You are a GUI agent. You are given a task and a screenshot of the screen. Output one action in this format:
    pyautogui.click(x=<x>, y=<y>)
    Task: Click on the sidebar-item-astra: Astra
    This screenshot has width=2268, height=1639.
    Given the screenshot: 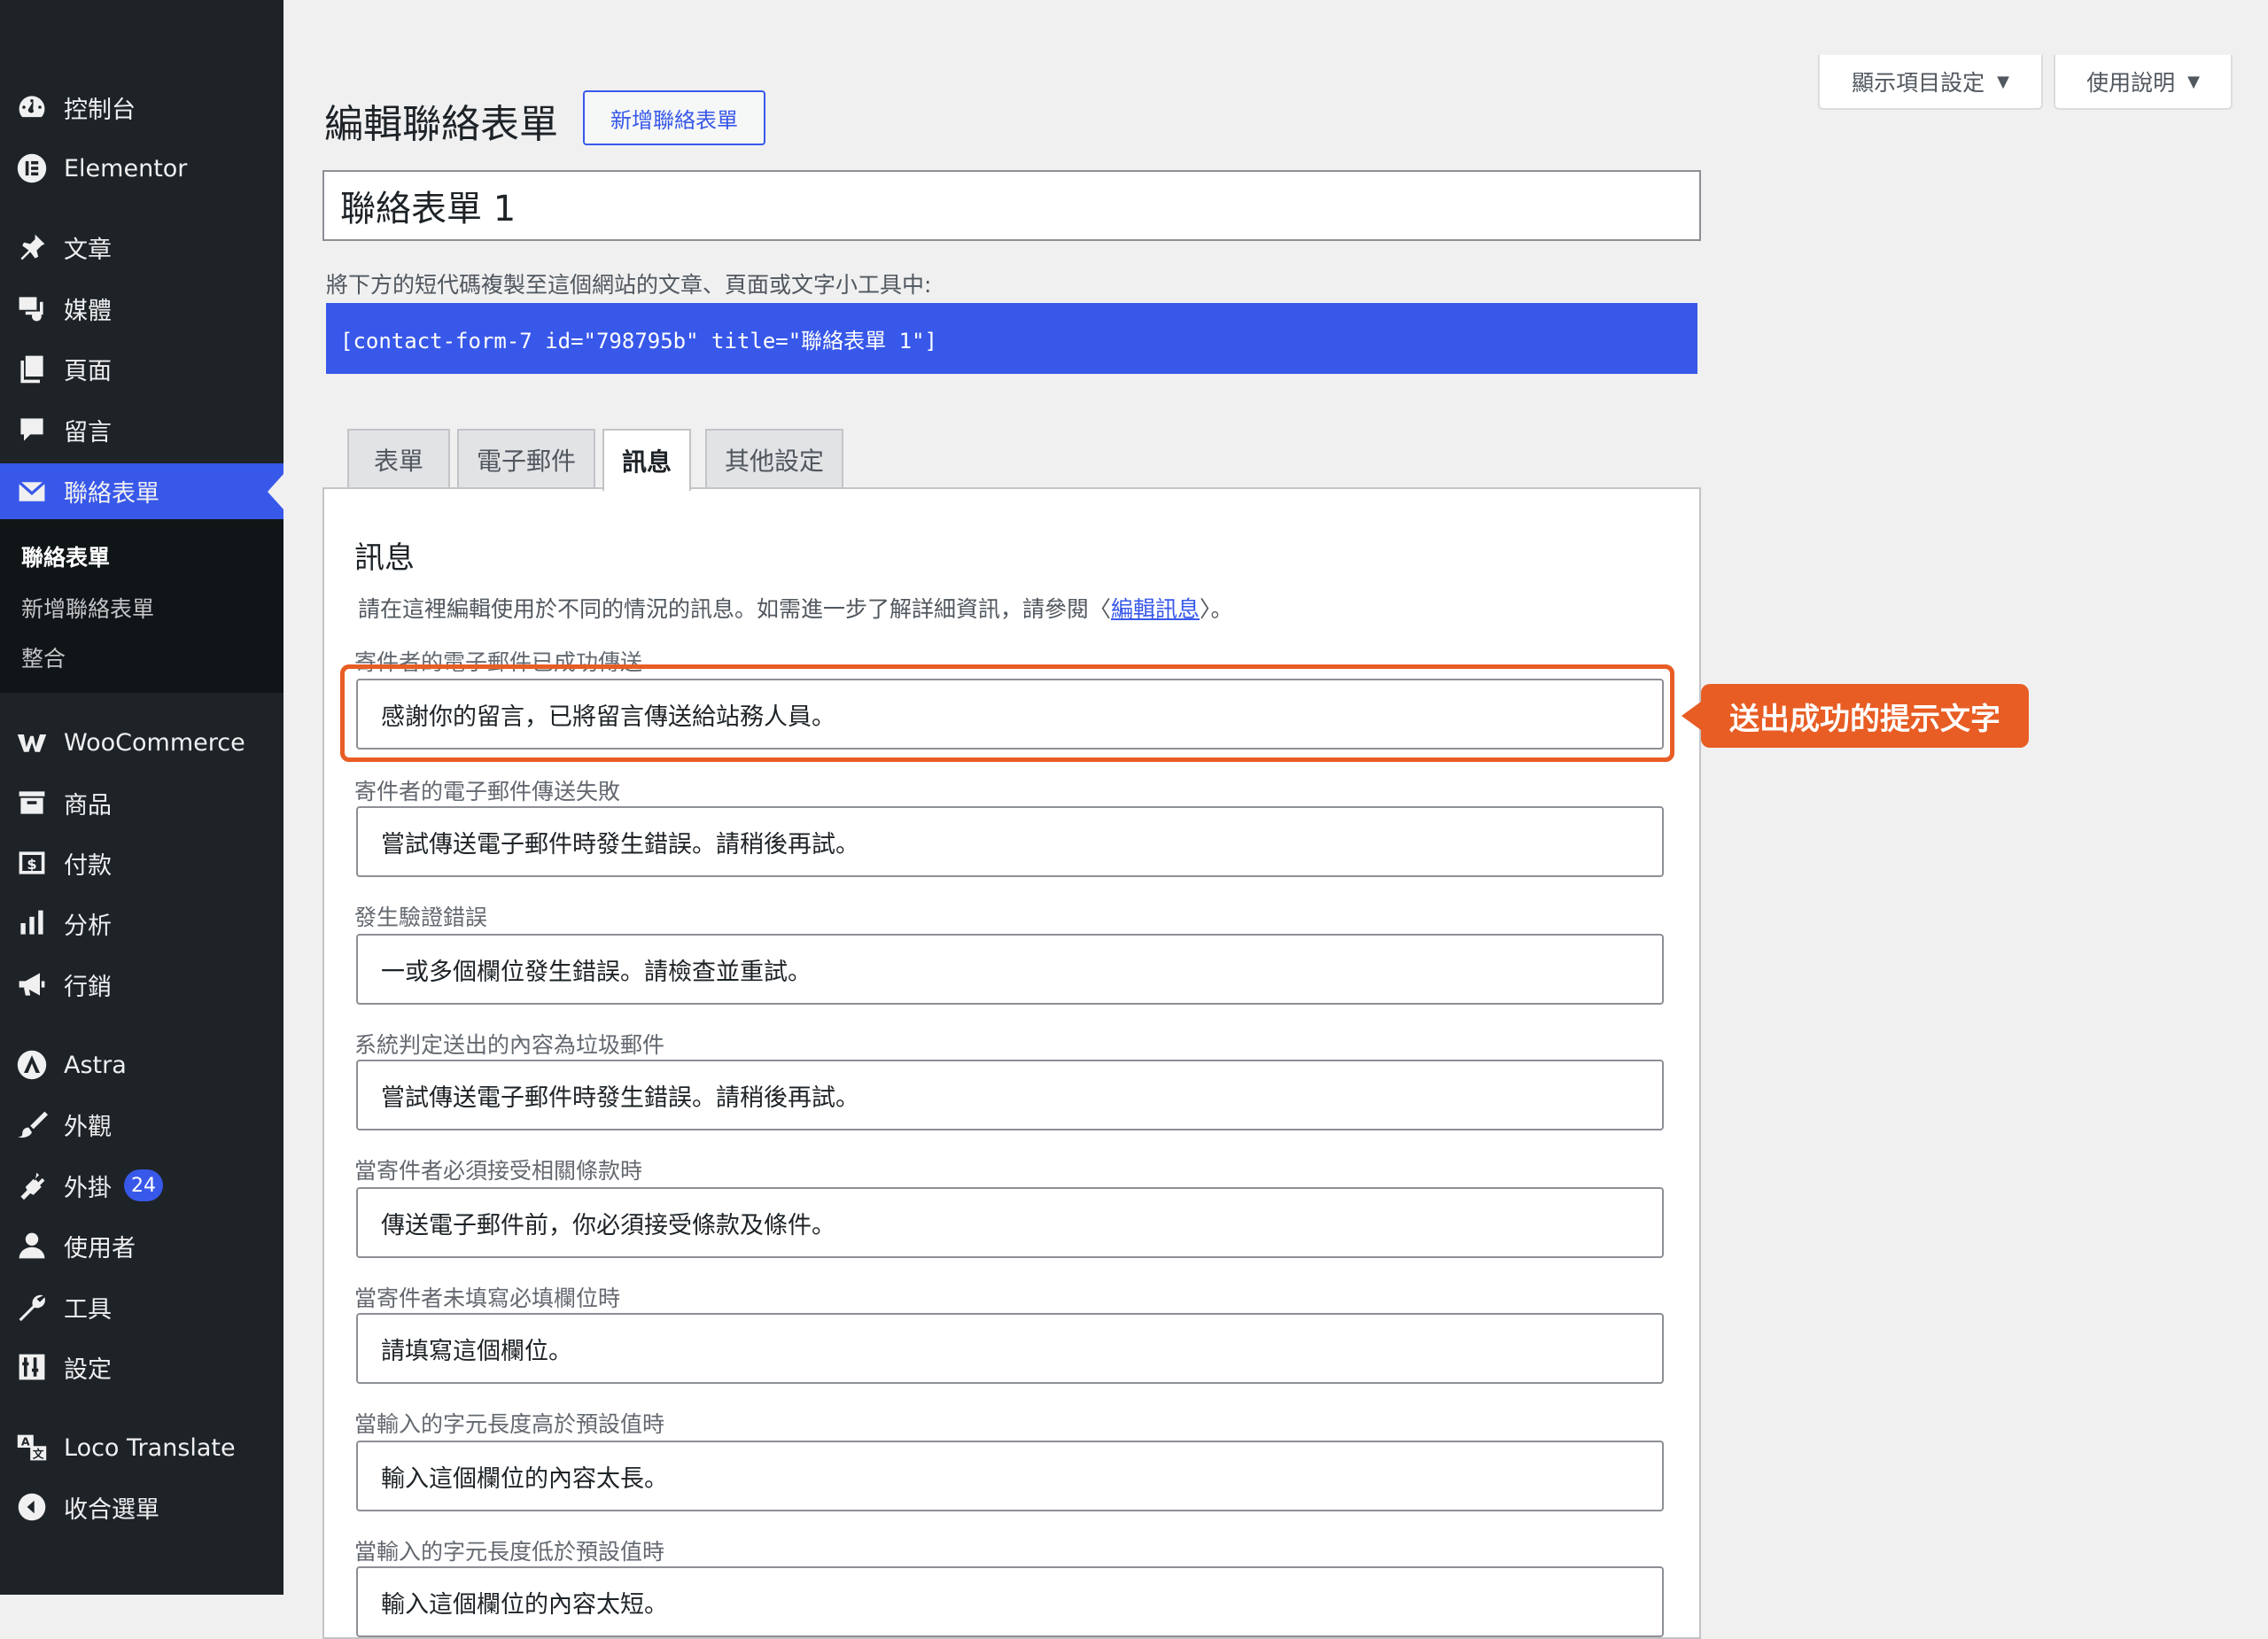 What is the action you would take?
    pyautogui.click(x=142, y=1064)
    